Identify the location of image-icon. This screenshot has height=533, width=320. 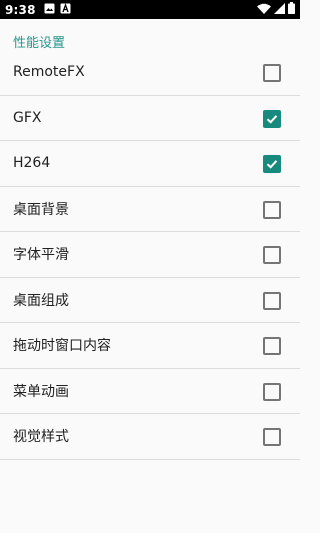
(49, 10).